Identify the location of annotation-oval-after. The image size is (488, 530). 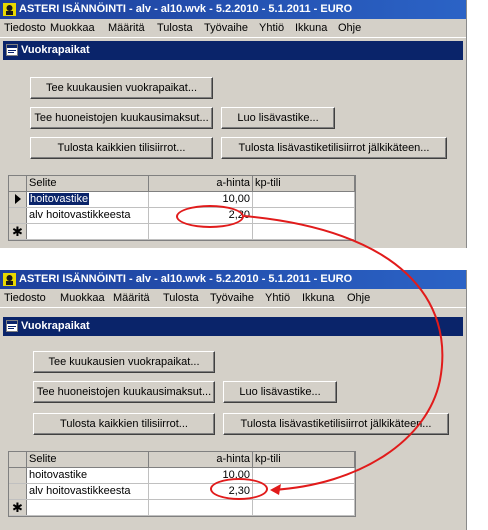
(239, 489).